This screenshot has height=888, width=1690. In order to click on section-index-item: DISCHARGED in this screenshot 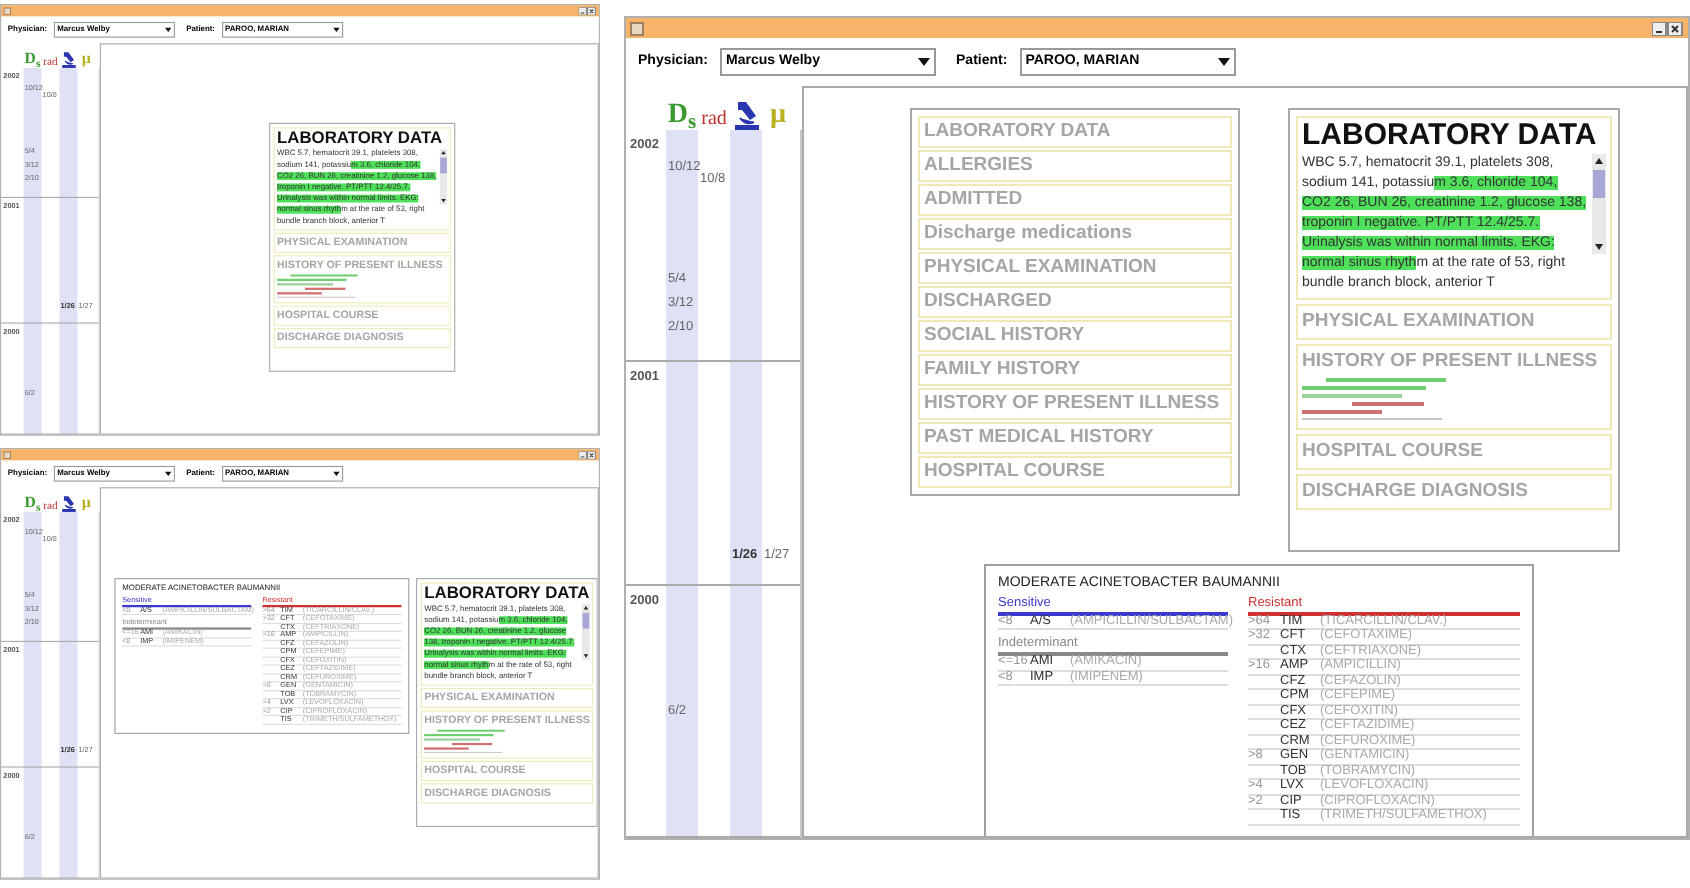, I will do `click(1075, 302)`.